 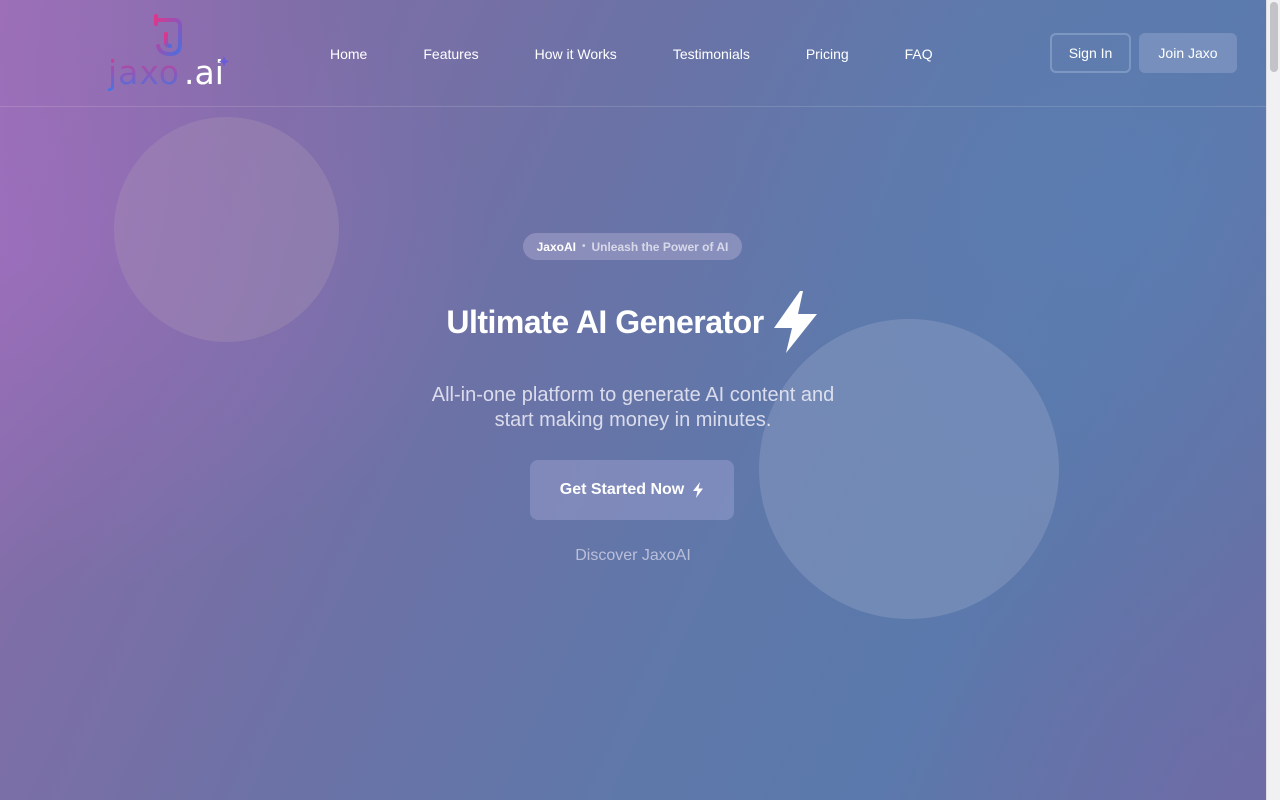 I want to click on svg-text: jaxo, so click(x=144, y=72).